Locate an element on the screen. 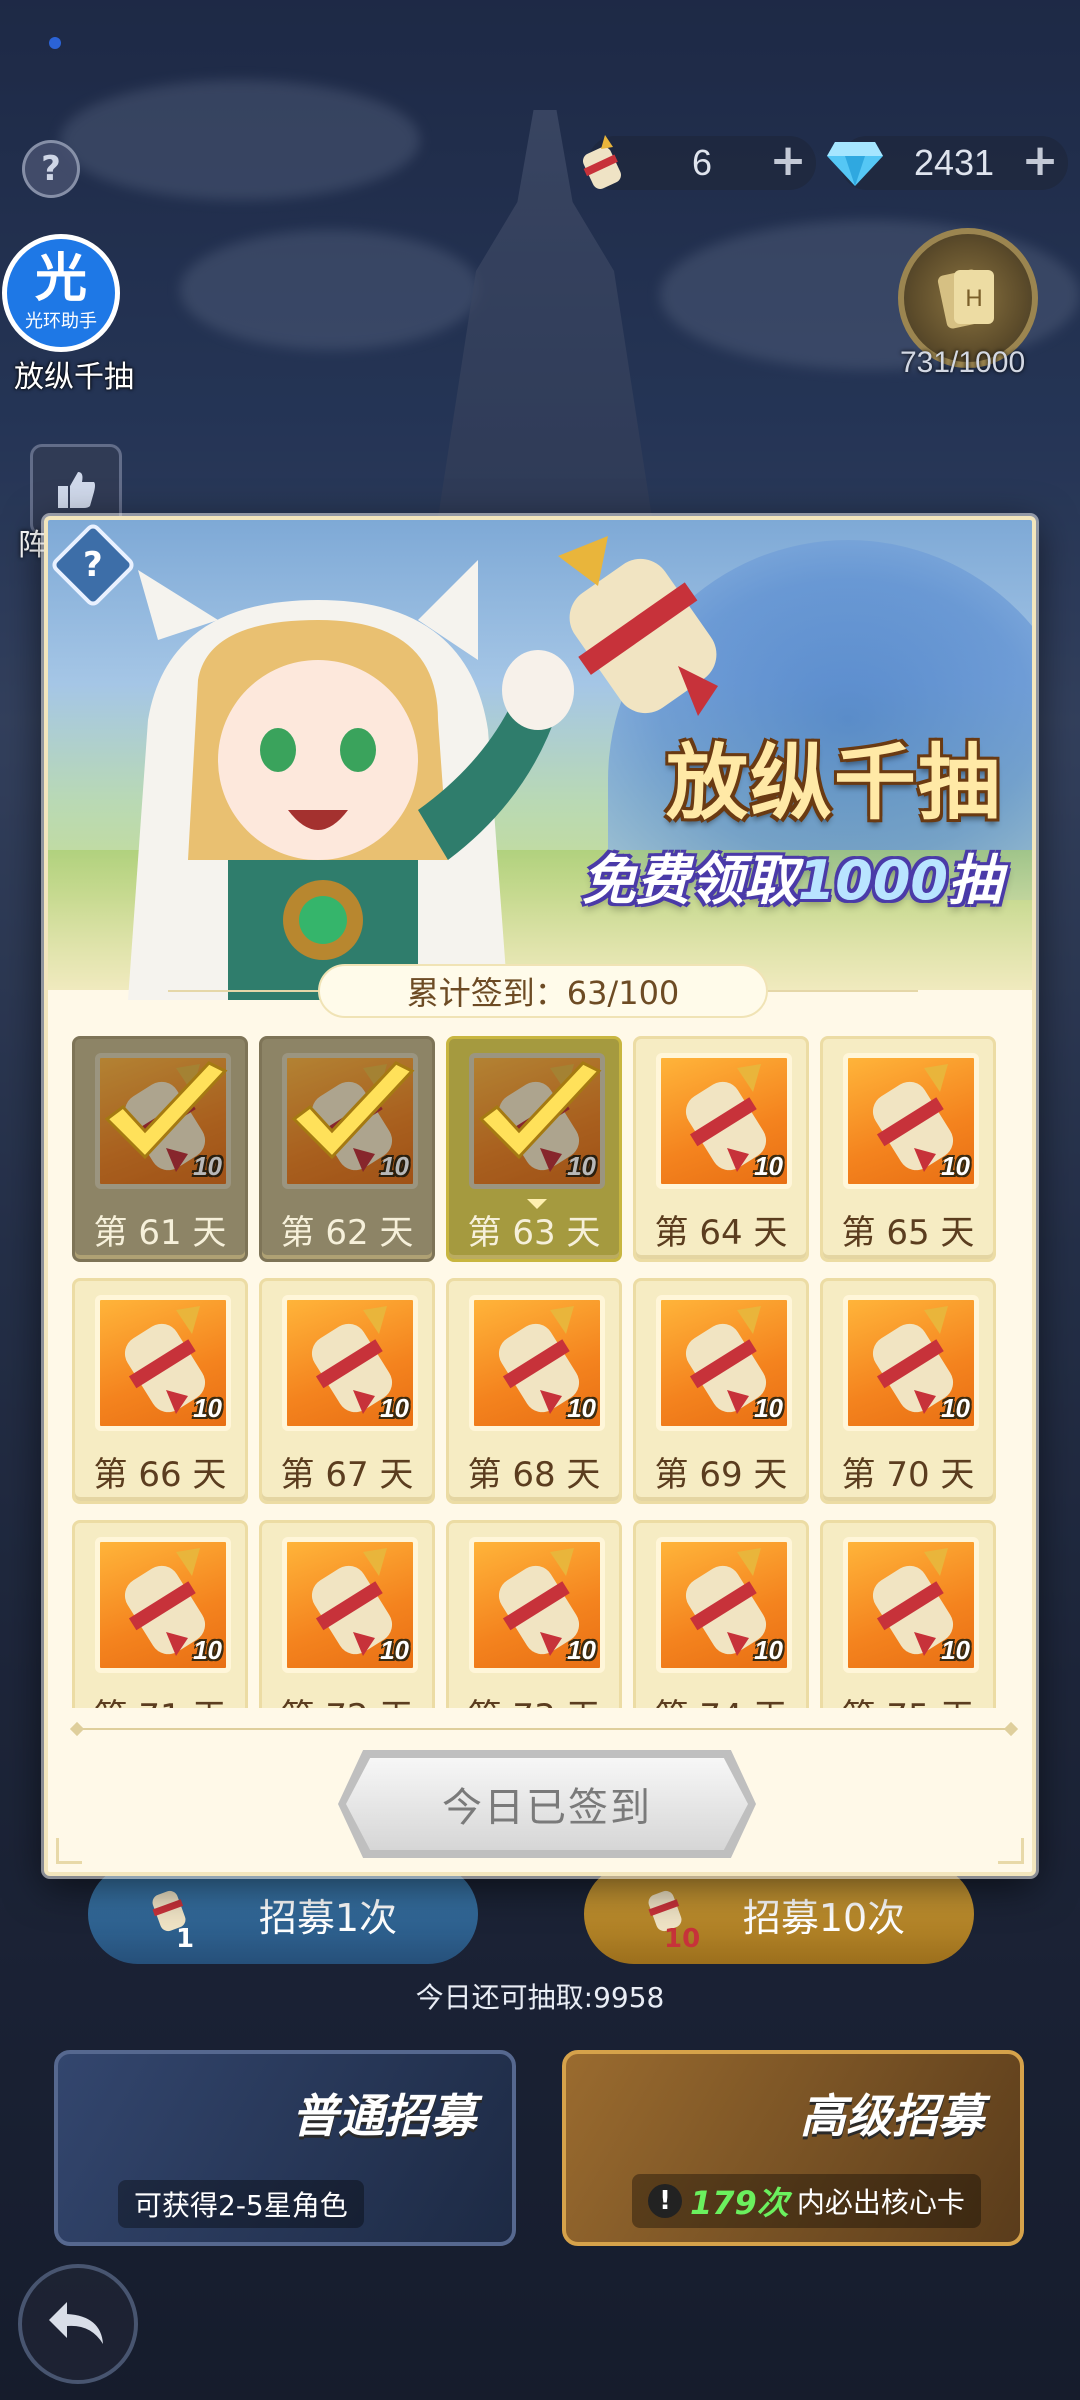 This screenshot has height=2400, width=1080. assistant-badge-glyph: 光 is located at coordinates (60, 279).